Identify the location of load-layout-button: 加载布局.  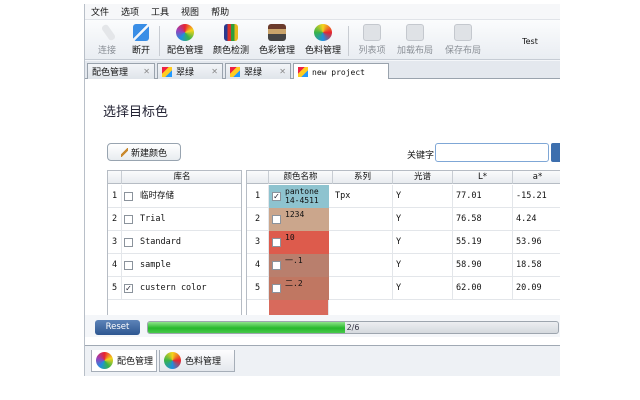
(415, 41).